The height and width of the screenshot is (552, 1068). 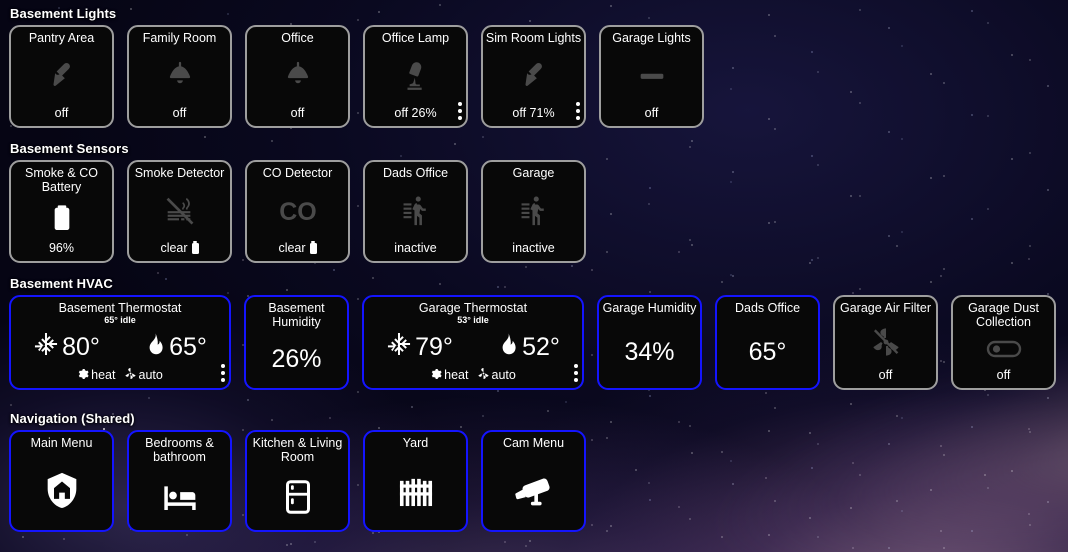 I want to click on cool-temp-value: 79°, so click(x=434, y=346).